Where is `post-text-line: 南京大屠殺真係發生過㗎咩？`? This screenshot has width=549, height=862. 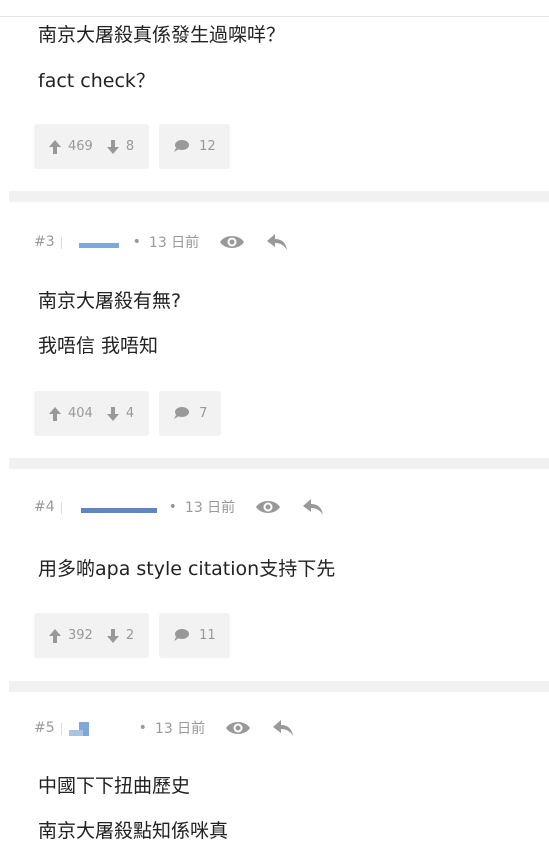 post-text-line: 南京大屠殺真係發生過㗎咩？ is located at coordinates (162, 35).